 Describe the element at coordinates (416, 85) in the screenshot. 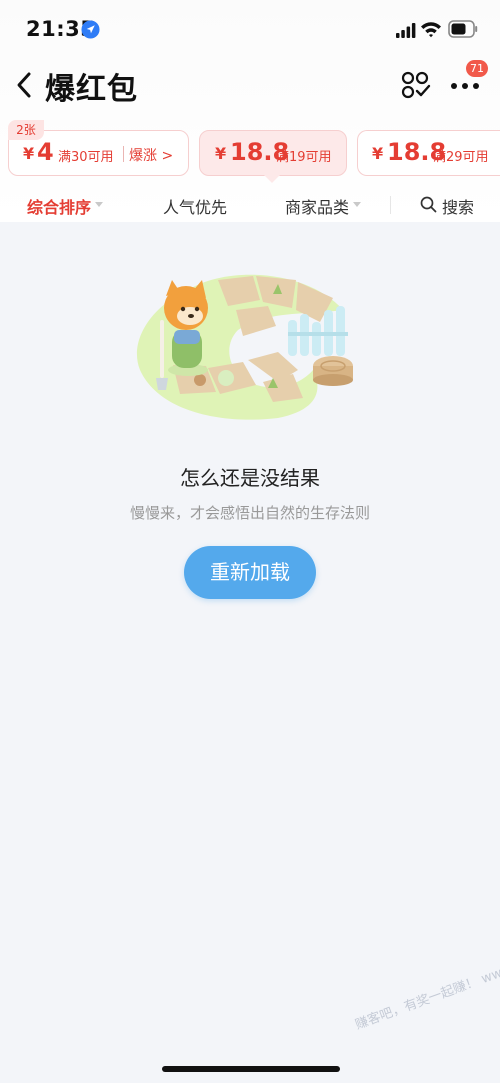

I see `grid-check-icon` at that location.